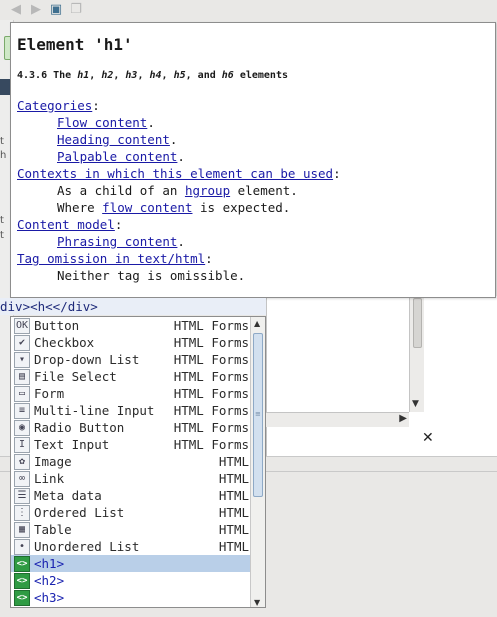 The width and height of the screenshot is (497, 617). I want to click on completion-item-label: Checkbox, so click(64, 342).